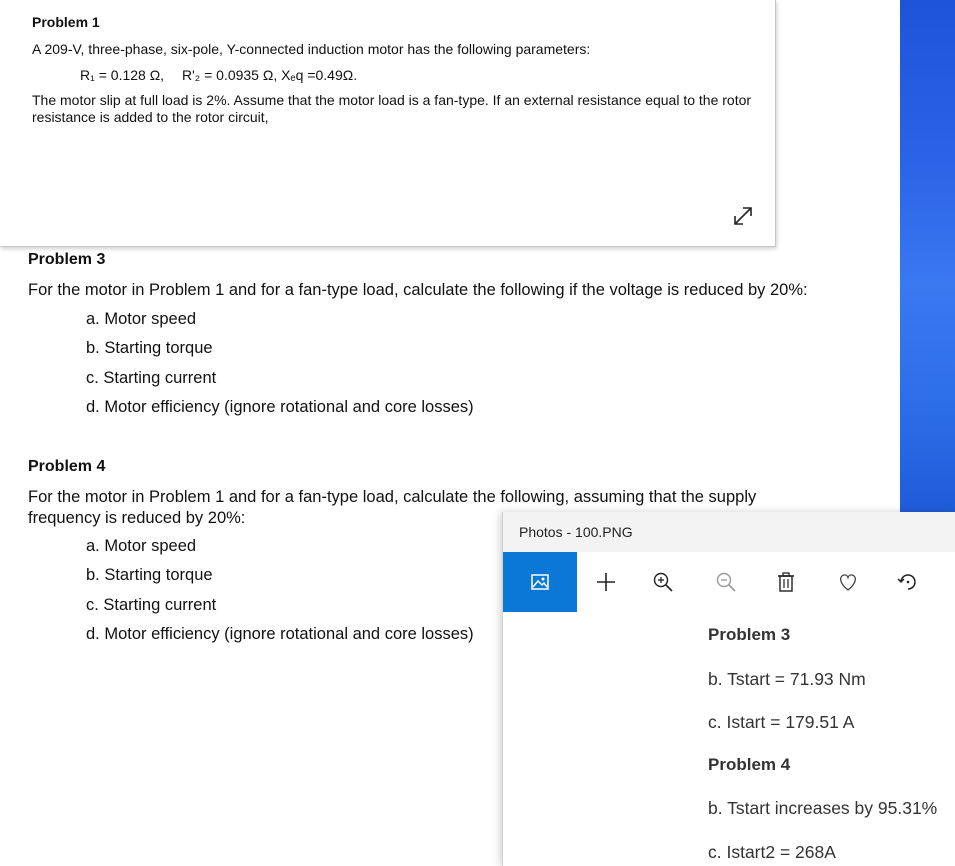 The width and height of the screenshot is (955, 866). I want to click on param-r1: R₁ = 0.128 Ω,, so click(122, 75).